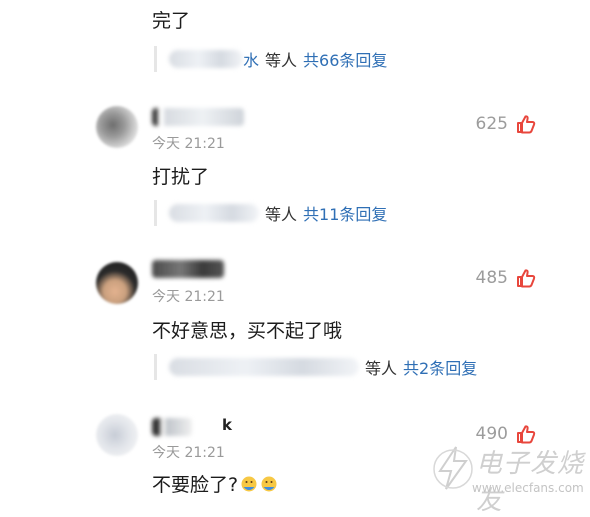  I want to click on watermark-title: 电子发烧友, so click(530, 482).